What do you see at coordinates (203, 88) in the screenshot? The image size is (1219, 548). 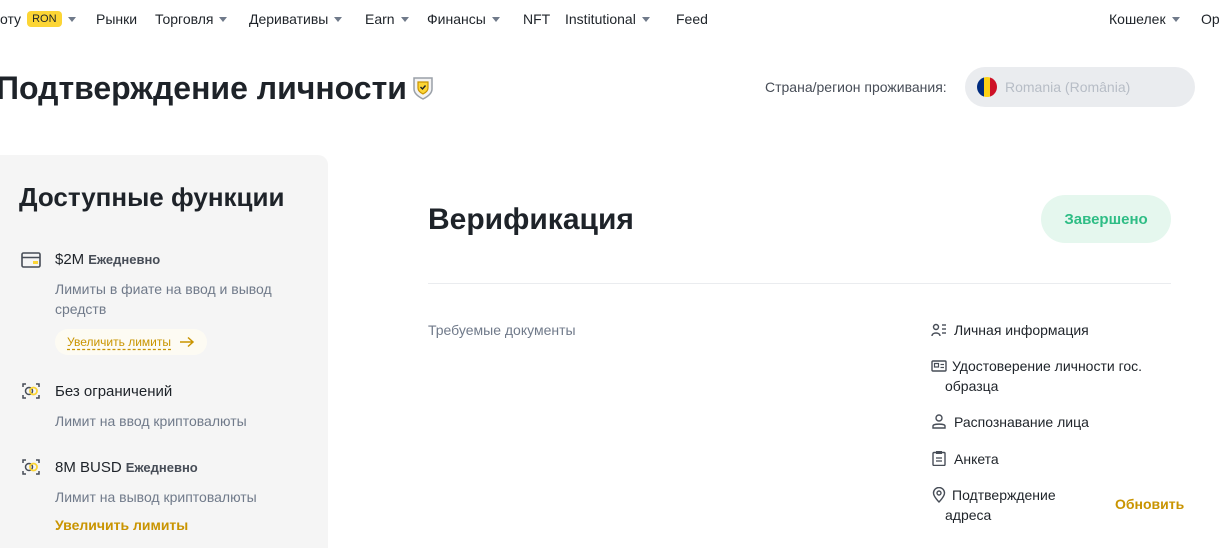 I see `page-title: Подтверждение личности` at bounding box center [203, 88].